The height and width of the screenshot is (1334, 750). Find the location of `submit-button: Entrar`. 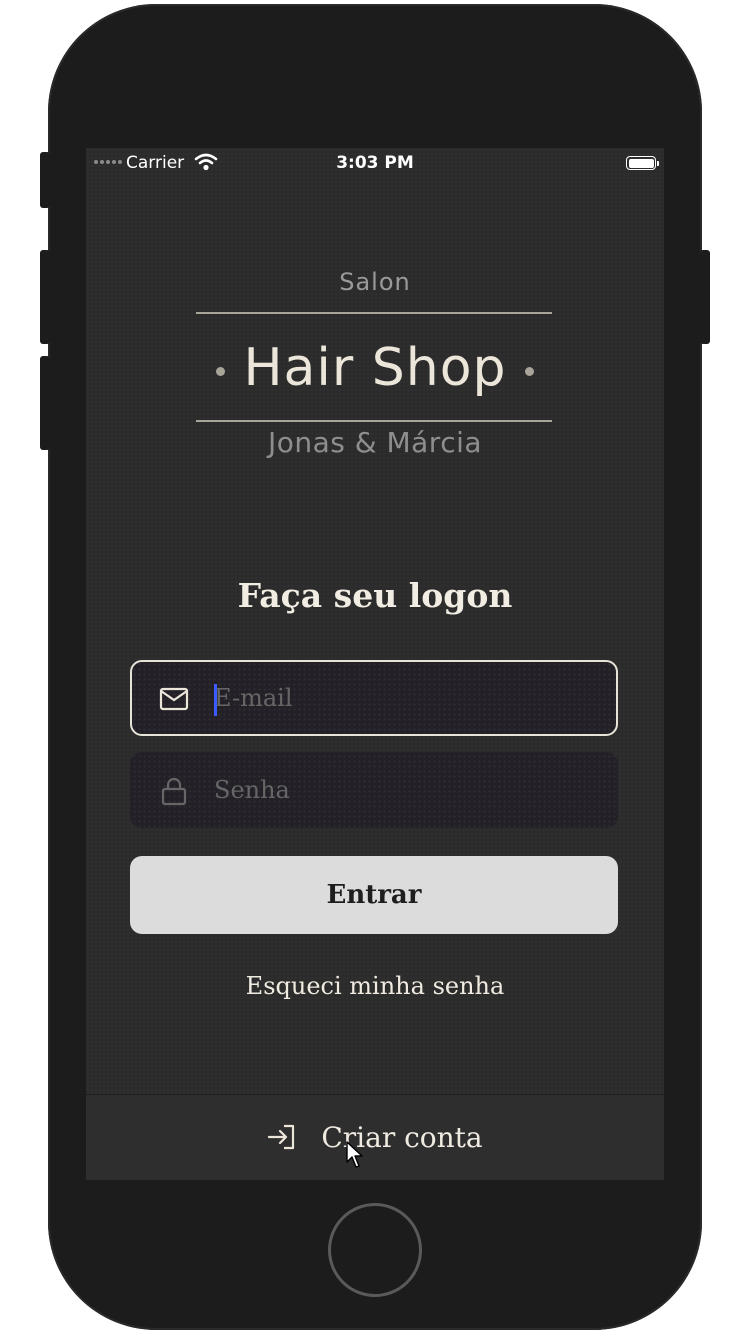

submit-button: Entrar is located at coordinates (374, 895).